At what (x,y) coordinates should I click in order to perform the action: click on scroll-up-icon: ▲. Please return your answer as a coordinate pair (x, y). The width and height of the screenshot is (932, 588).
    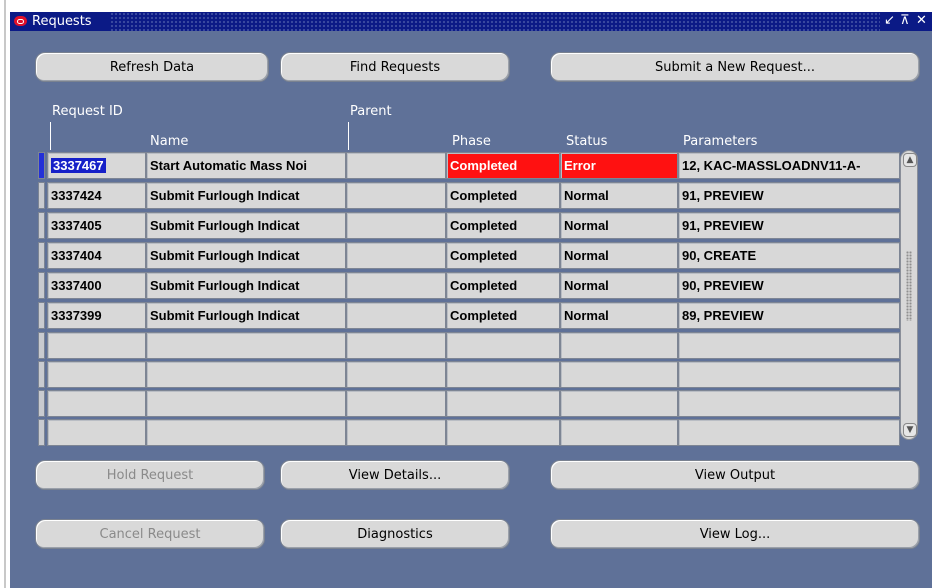
    Looking at the image, I should click on (910, 160).